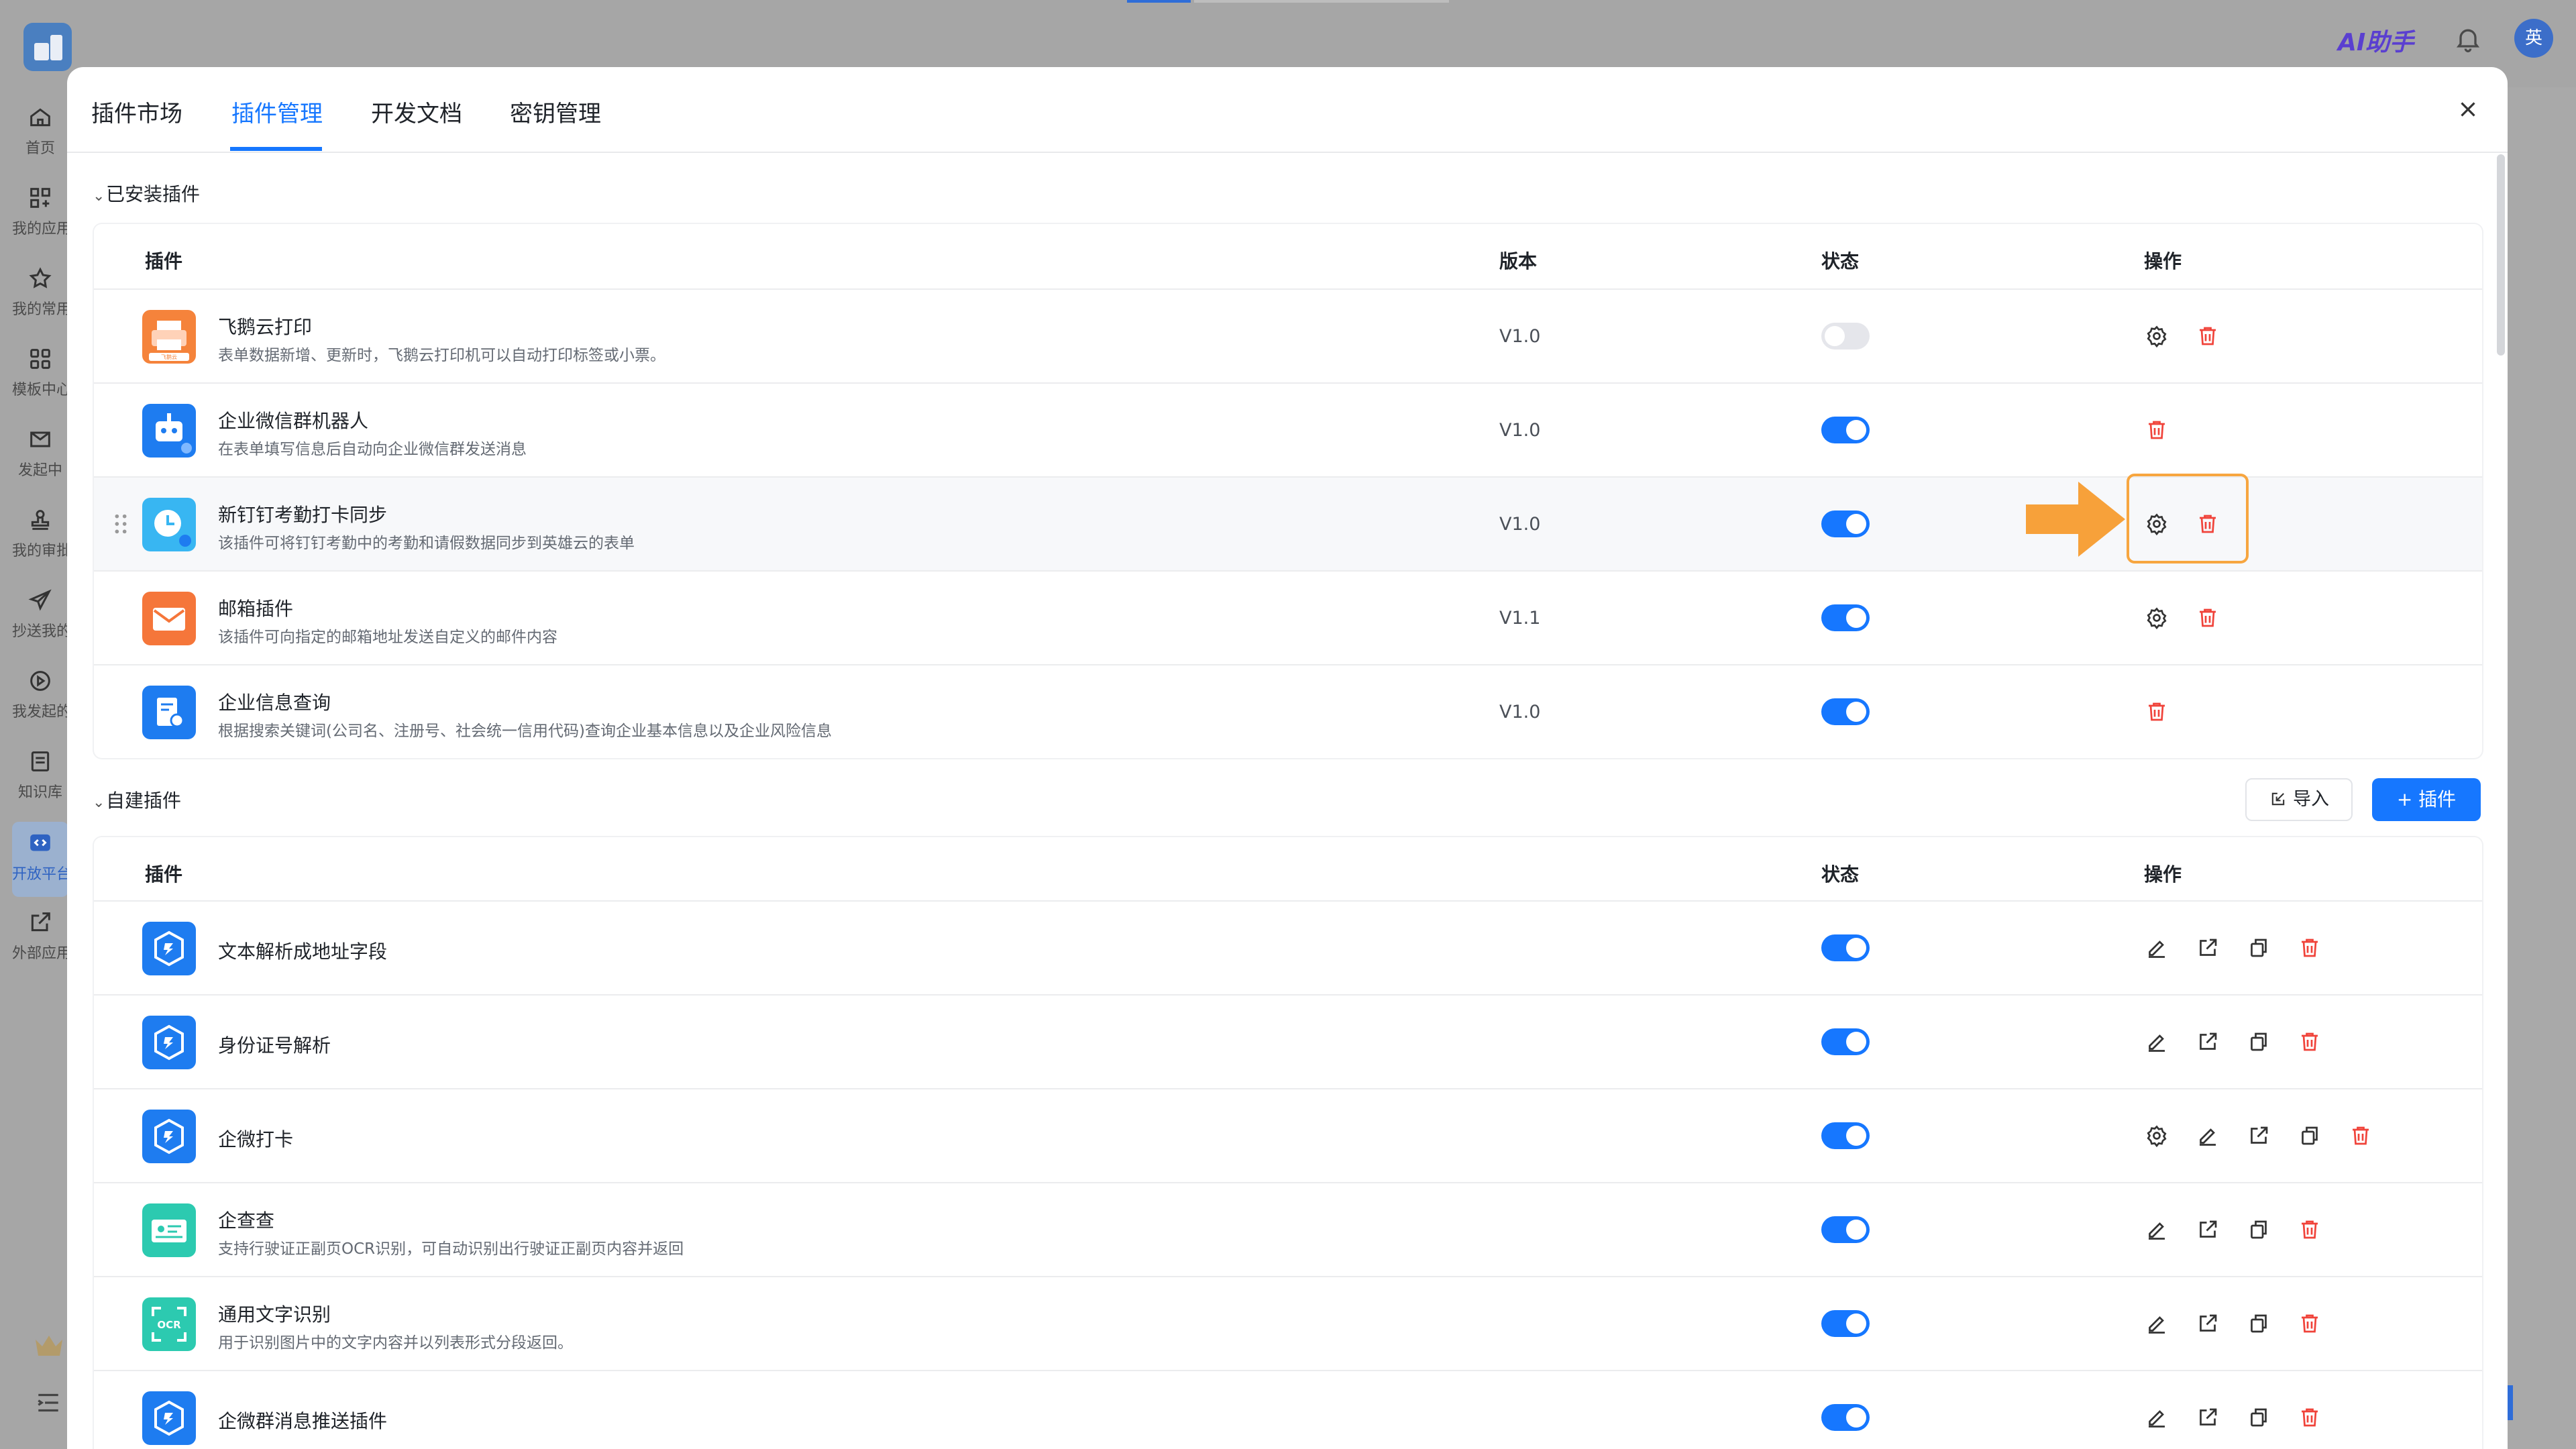 The image size is (2576, 1449). Describe the element at coordinates (40, 620) in the screenshot. I see `nav-item-cc-me: 抄送我的` at that location.